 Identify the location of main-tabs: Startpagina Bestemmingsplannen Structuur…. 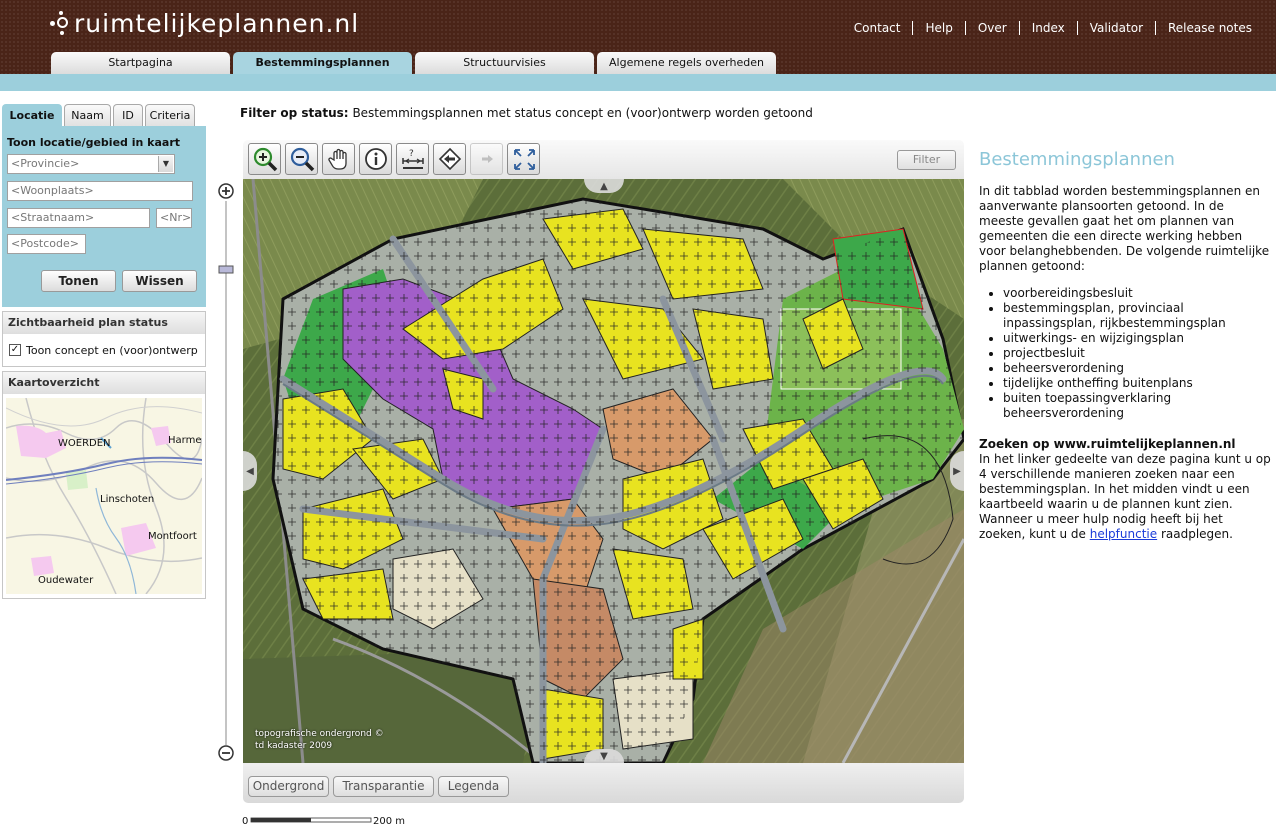
(415, 63).